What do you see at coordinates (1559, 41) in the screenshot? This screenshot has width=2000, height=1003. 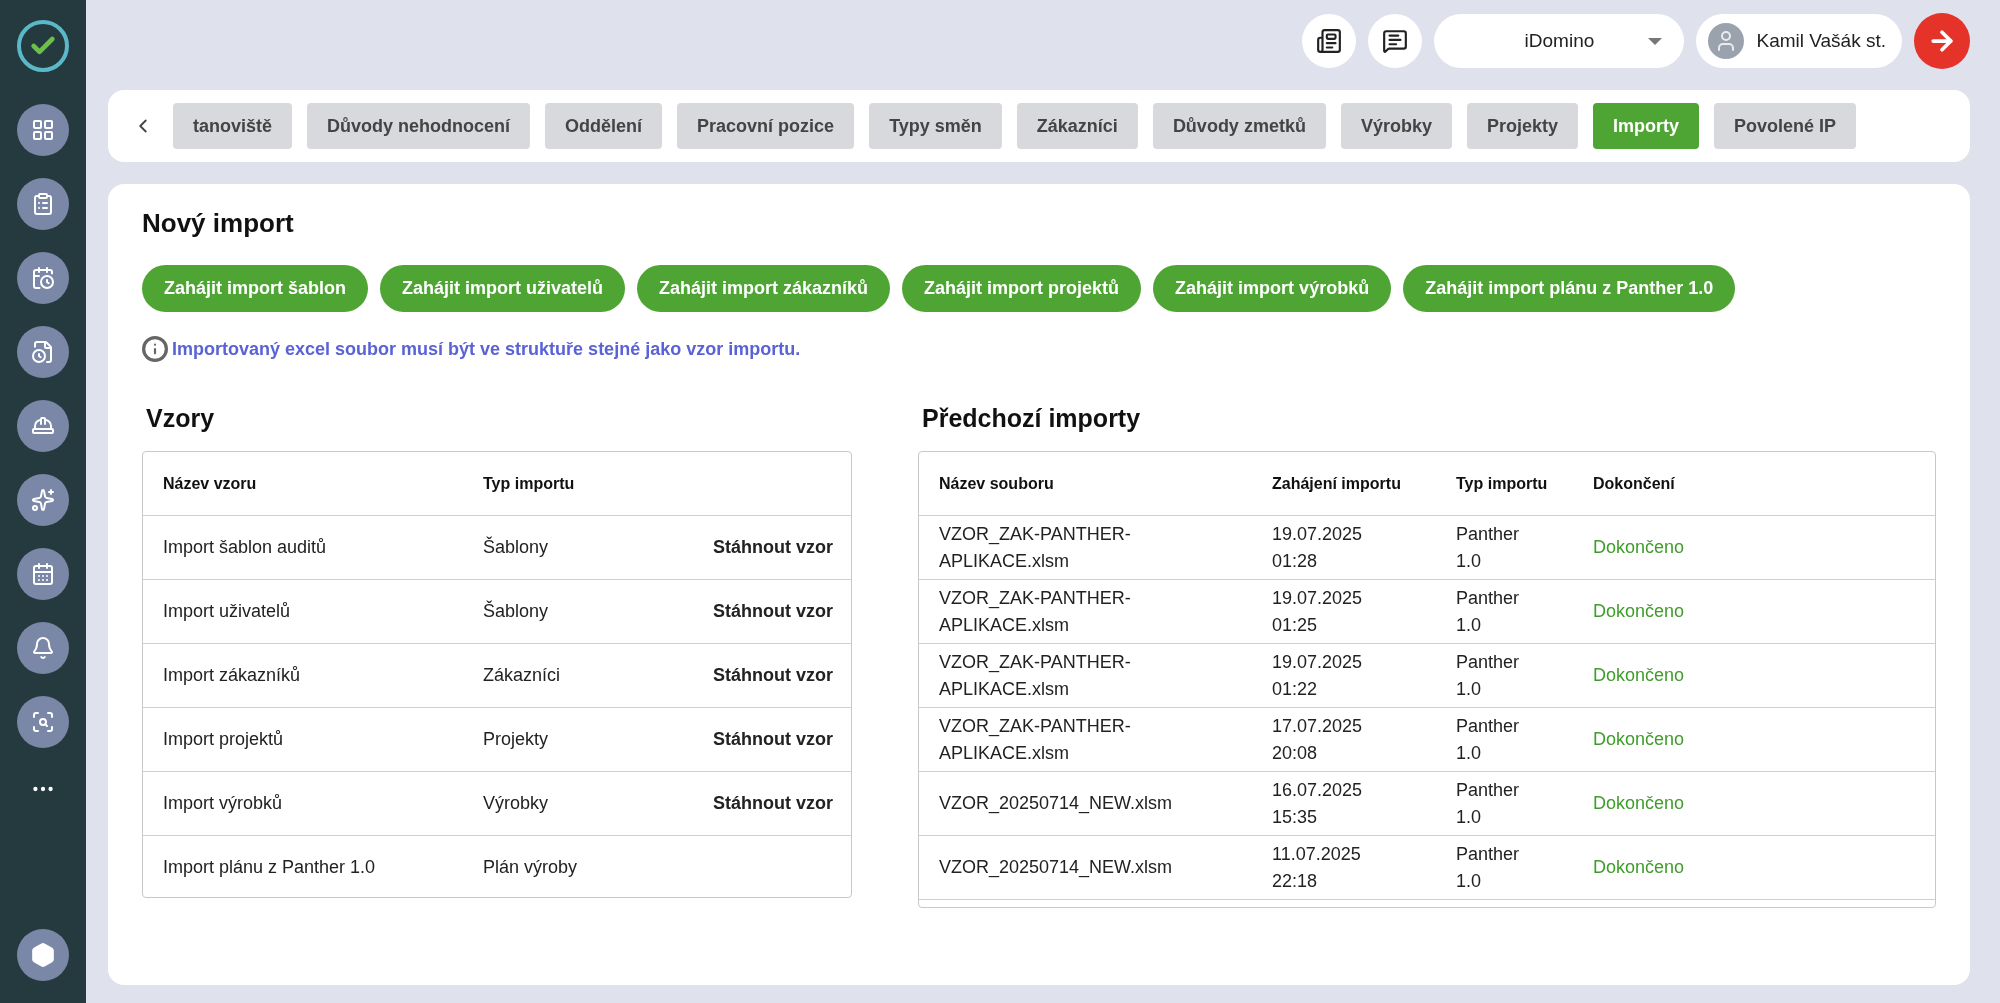 I see `workspace-select: iDomino` at bounding box center [1559, 41].